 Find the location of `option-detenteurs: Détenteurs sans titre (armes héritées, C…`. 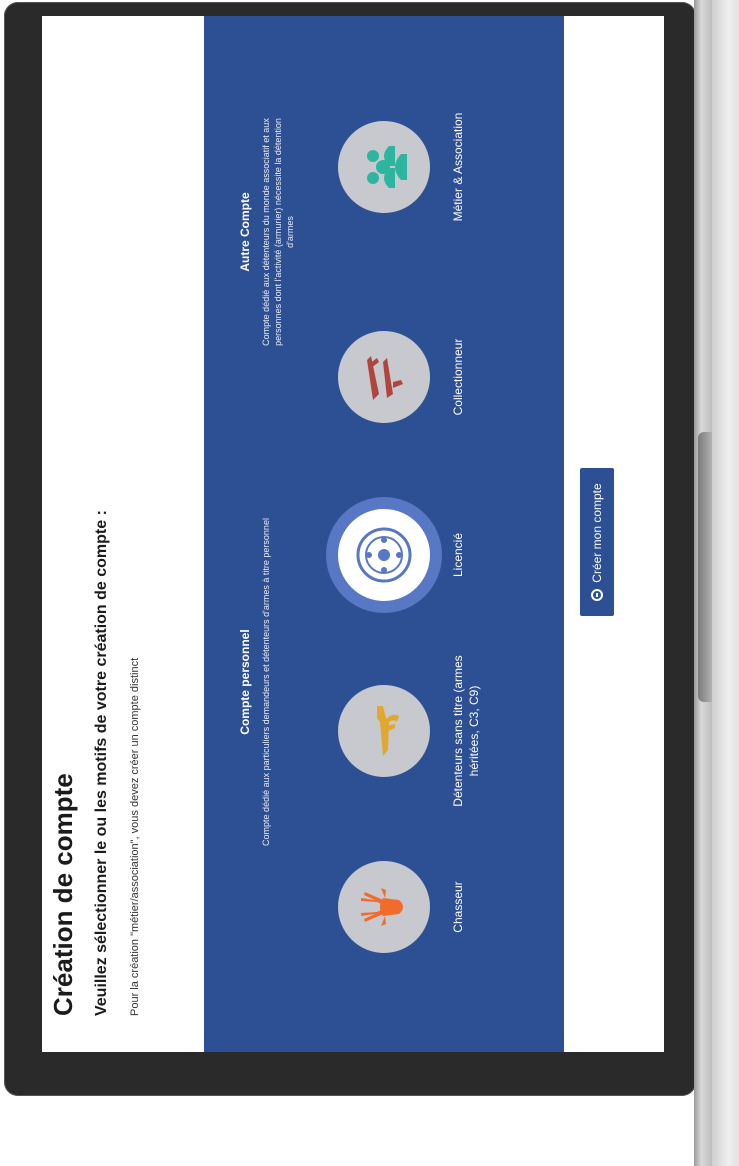

option-detenteurs: Détenteurs sans titre (armes héritées, C… is located at coordinates (410, 731).